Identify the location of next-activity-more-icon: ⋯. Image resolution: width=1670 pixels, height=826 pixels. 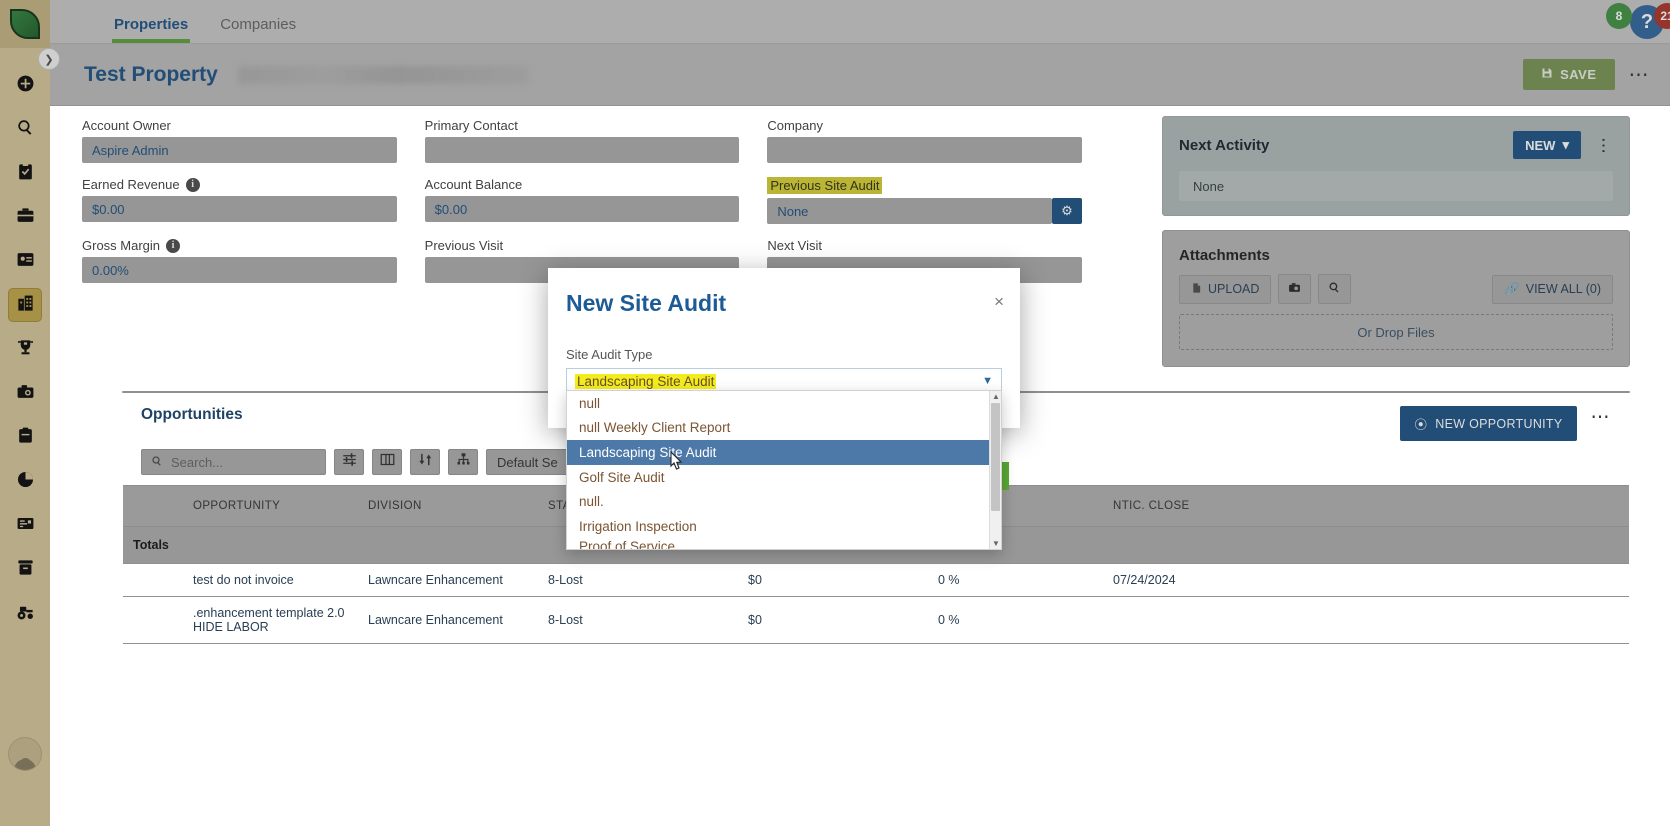
(1603, 145).